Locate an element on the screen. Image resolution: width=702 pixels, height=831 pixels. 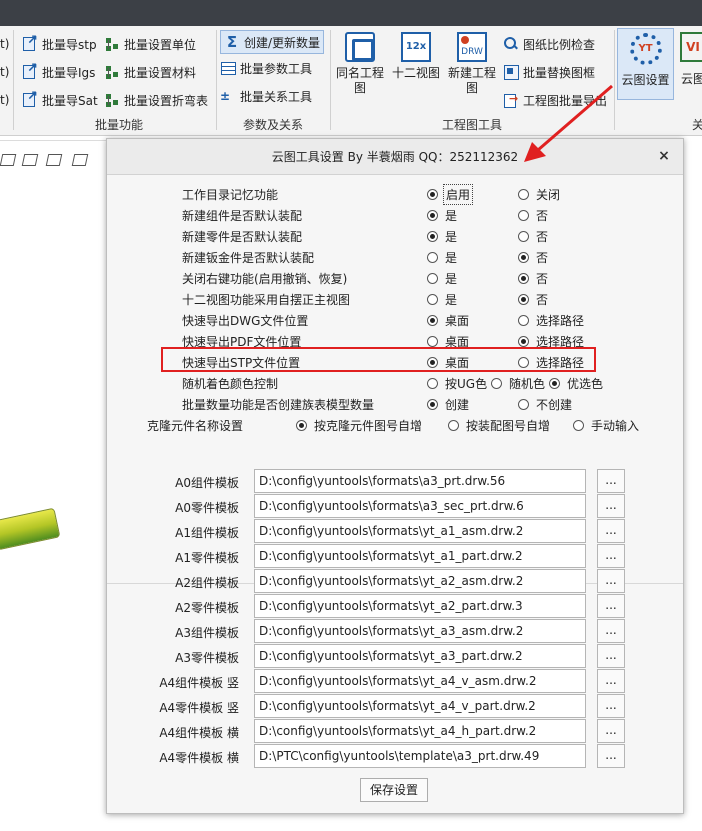
annotation-arrow is located at coordinates (568, 123).